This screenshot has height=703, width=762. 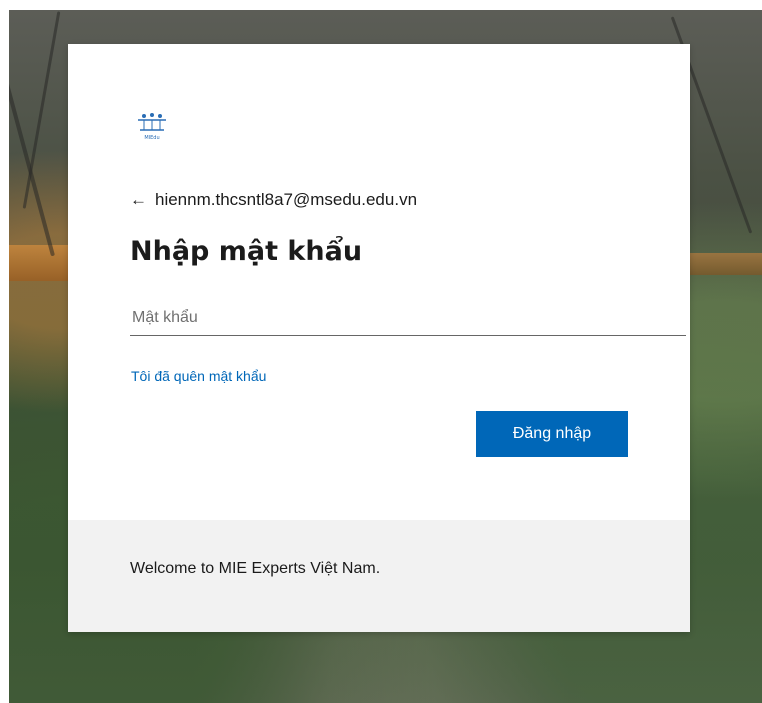 What do you see at coordinates (286, 199) in the screenshot?
I see `account-email: hiennm.thcsntl8a7@msedu.edu.vn` at bounding box center [286, 199].